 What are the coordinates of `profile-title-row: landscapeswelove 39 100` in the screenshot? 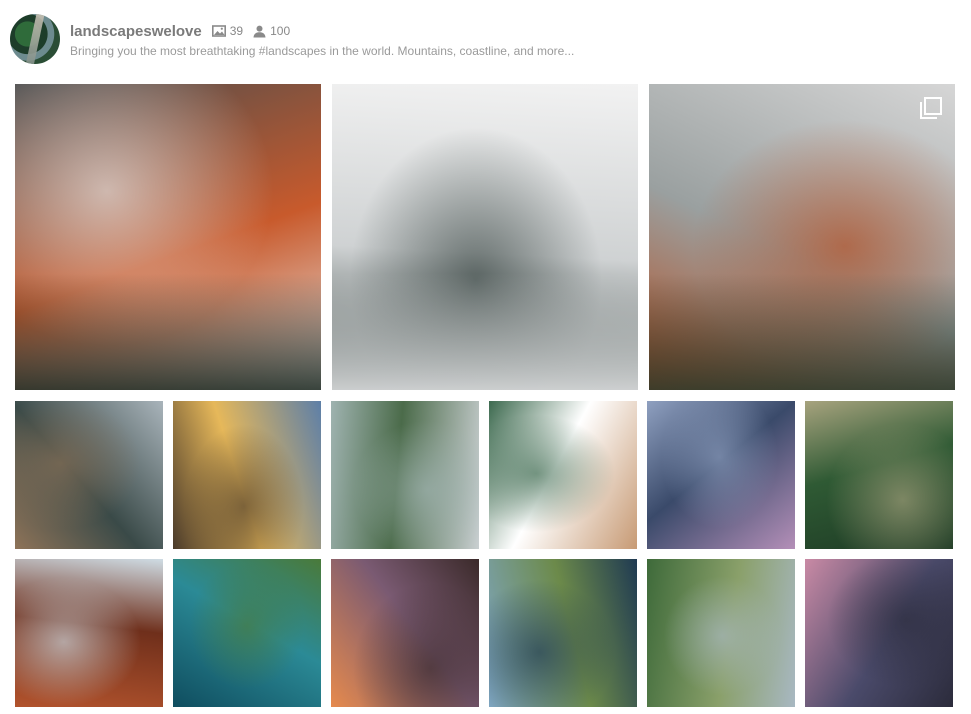 It's located at (180, 31).